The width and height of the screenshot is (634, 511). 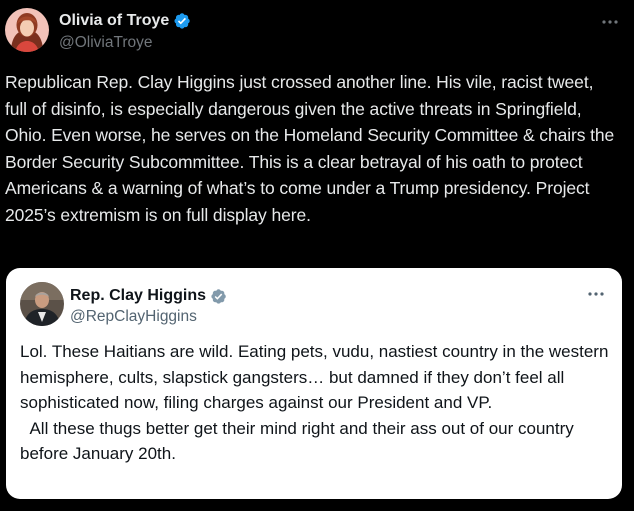 I want to click on author-display-name: Olivia of Troye, so click(x=114, y=21).